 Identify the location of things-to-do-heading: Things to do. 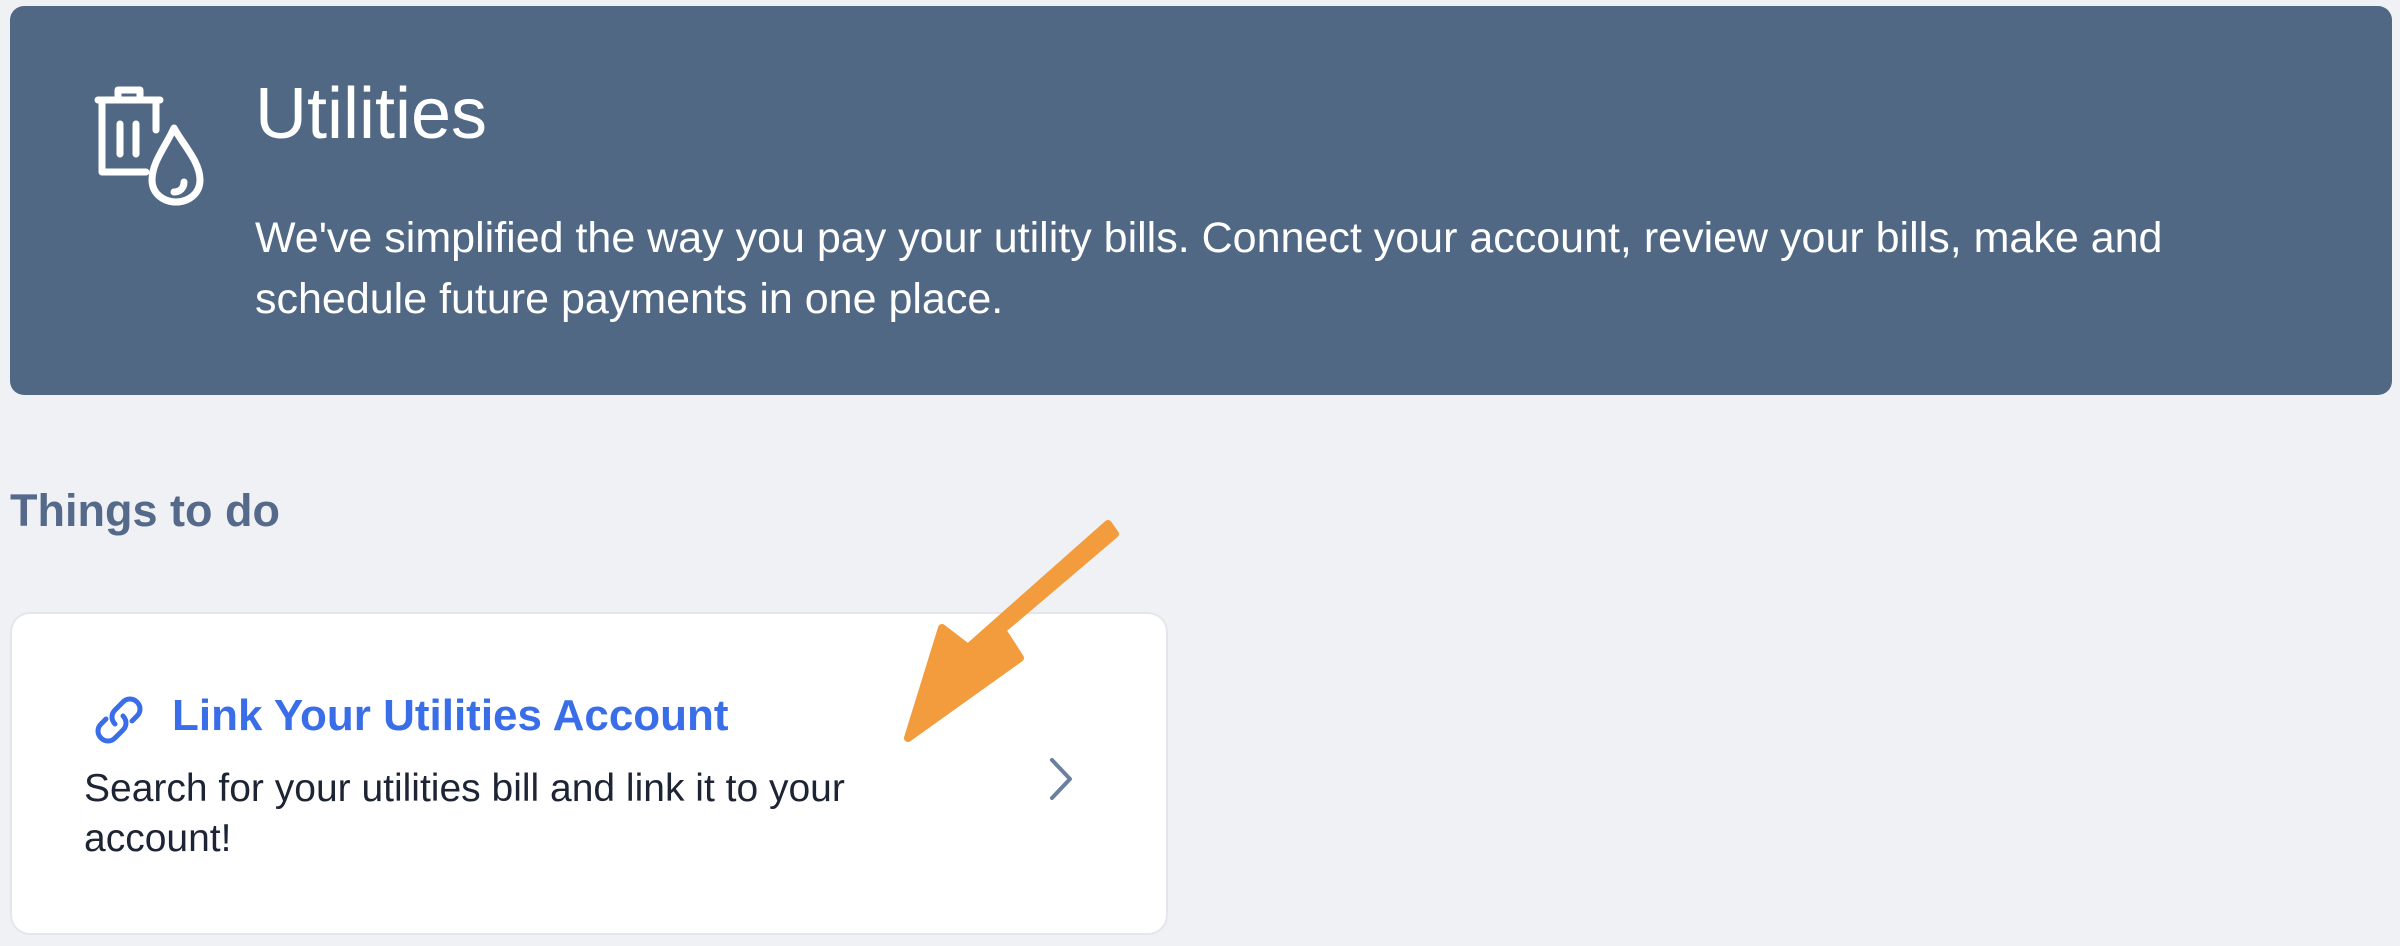
(145, 510).